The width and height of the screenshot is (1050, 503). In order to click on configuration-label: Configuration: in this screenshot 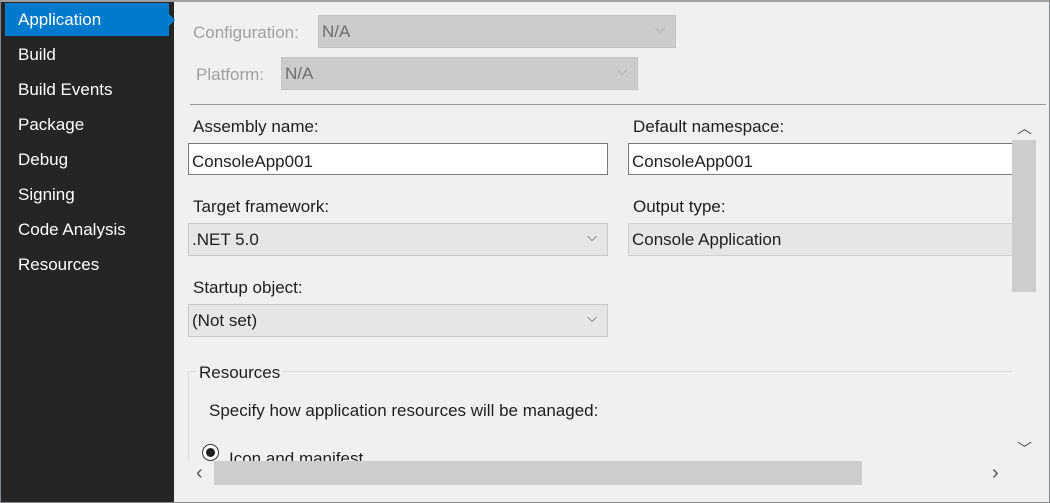, I will do `click(246, 32)`.